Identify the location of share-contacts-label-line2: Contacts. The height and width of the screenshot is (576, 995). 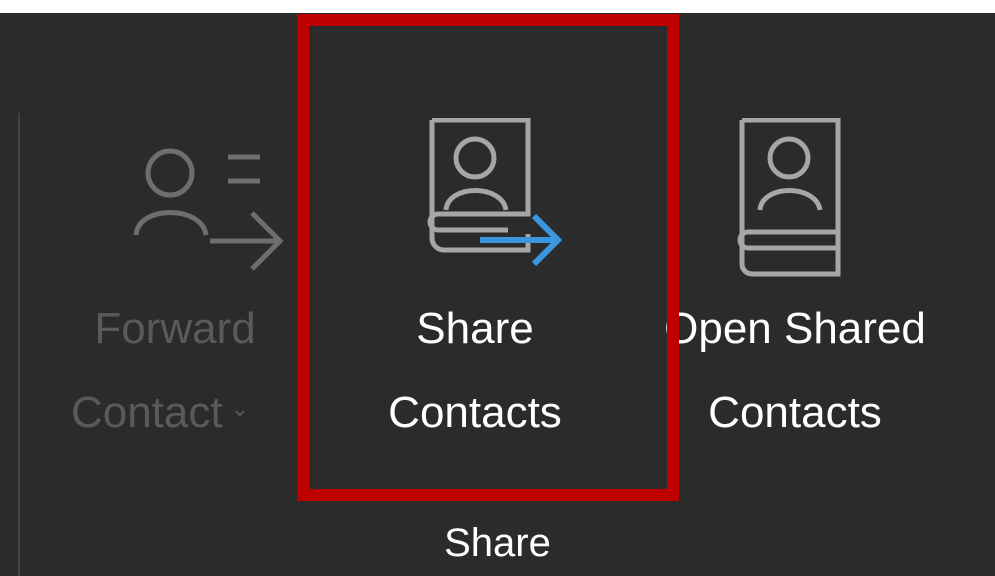
(475, 412).